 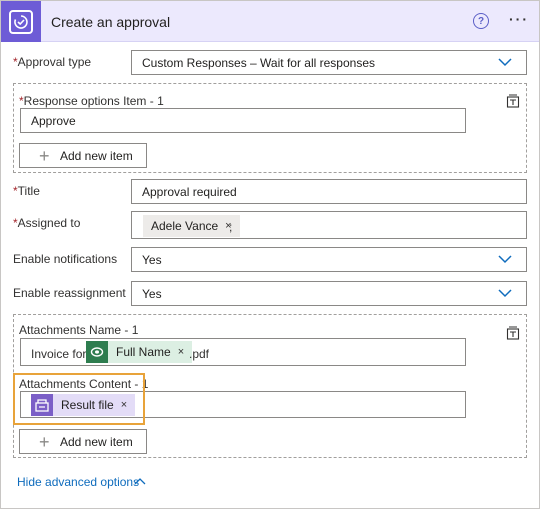 What do you see at coordinates (189, 192) in the screenshot?
I see `title-value: Approval required` at bounding box center [189, 192].